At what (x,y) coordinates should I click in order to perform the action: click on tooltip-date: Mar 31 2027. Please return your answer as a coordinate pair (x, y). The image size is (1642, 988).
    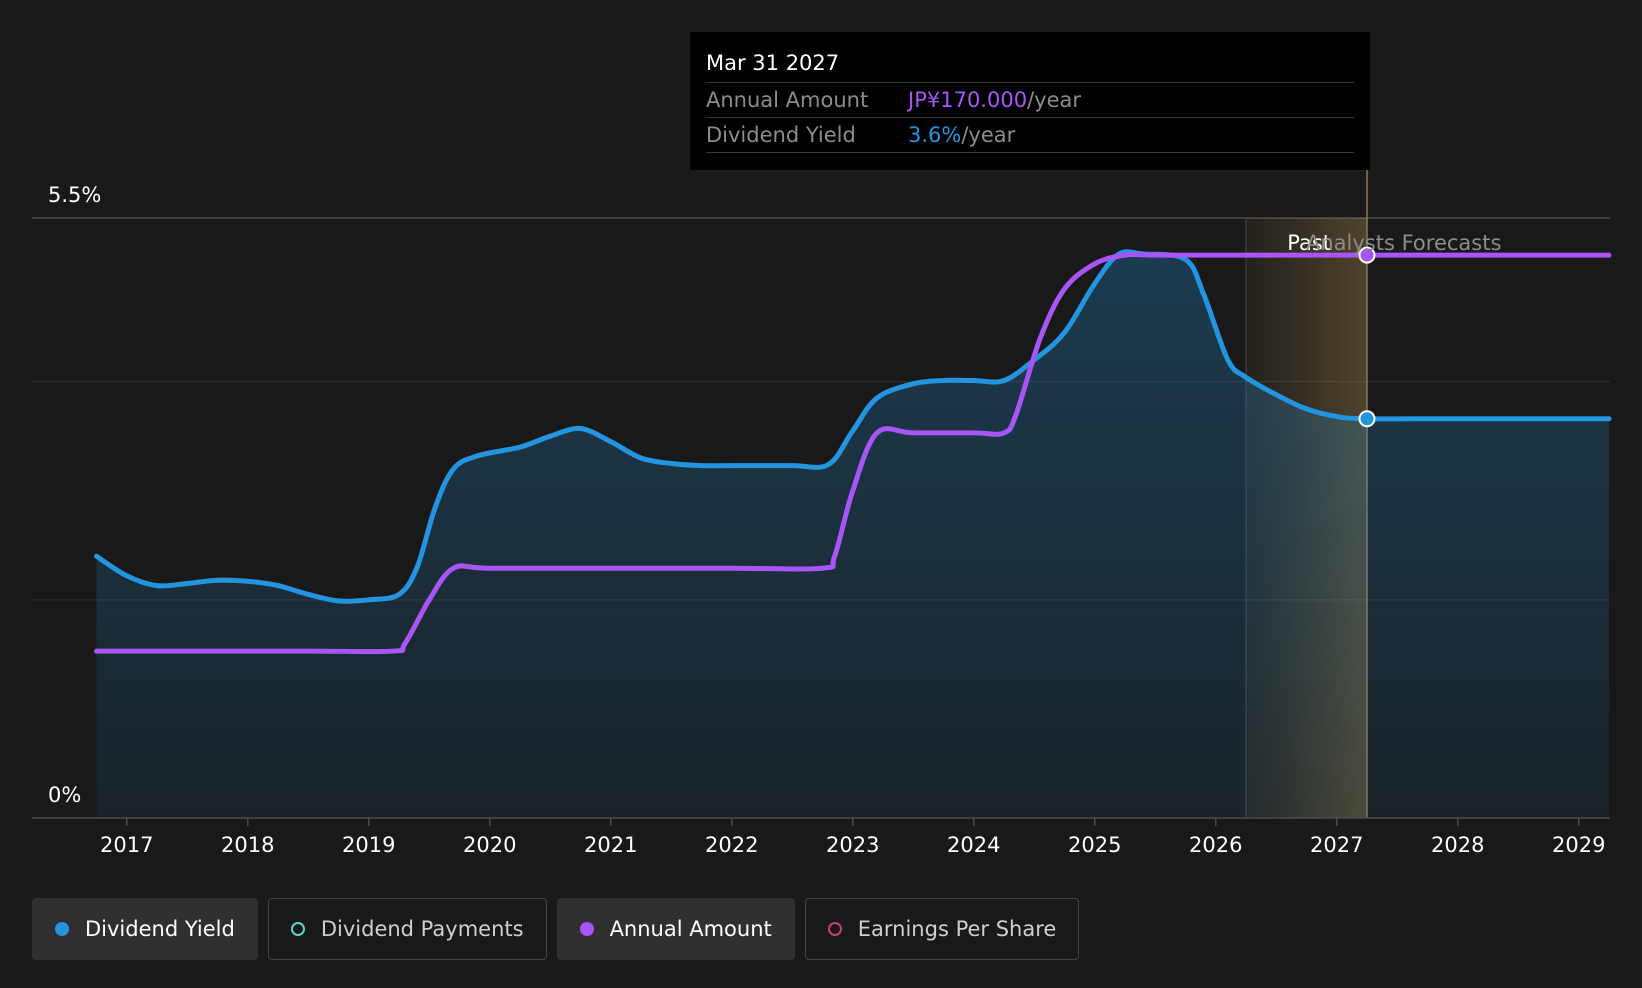
    Looking at the image, I should click on (1030, 65).